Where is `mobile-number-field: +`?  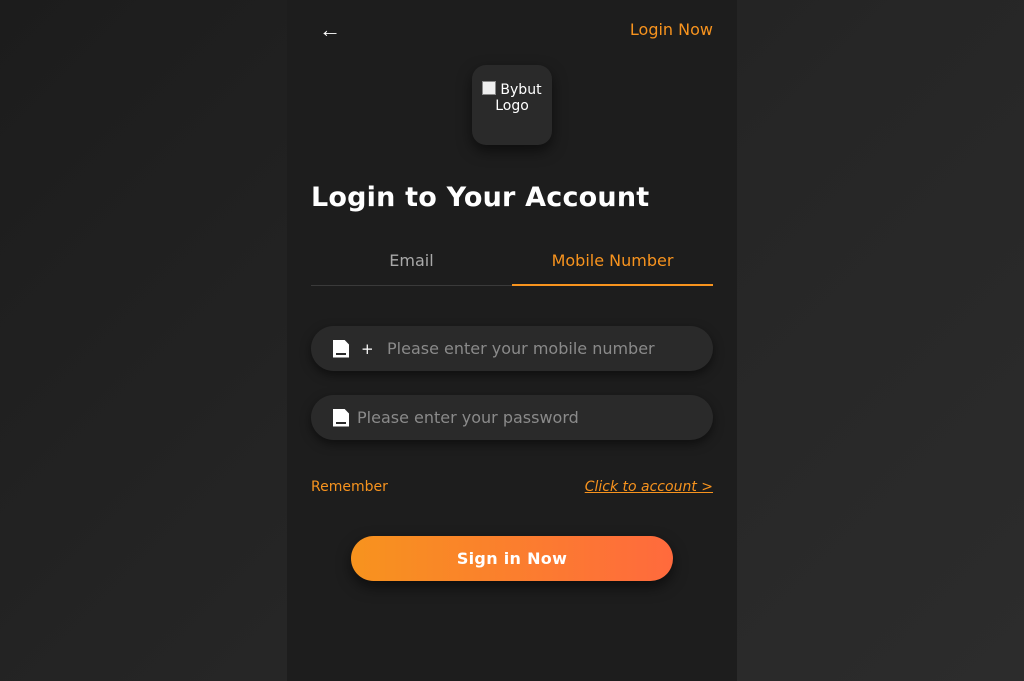 mobile-number-field: + is located at coordinates (512, 348).